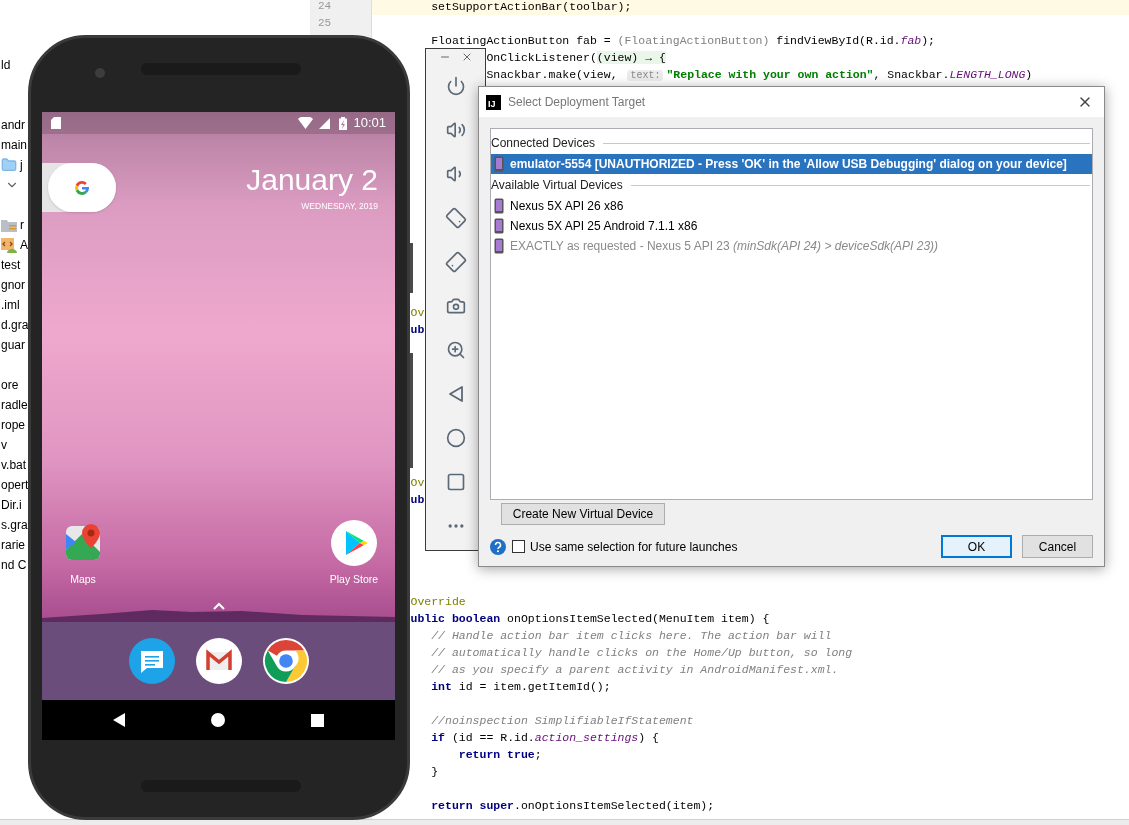 The width and height of the screenshot is (1129, 825). I want to click on wifi-icon, so click(306, 123).